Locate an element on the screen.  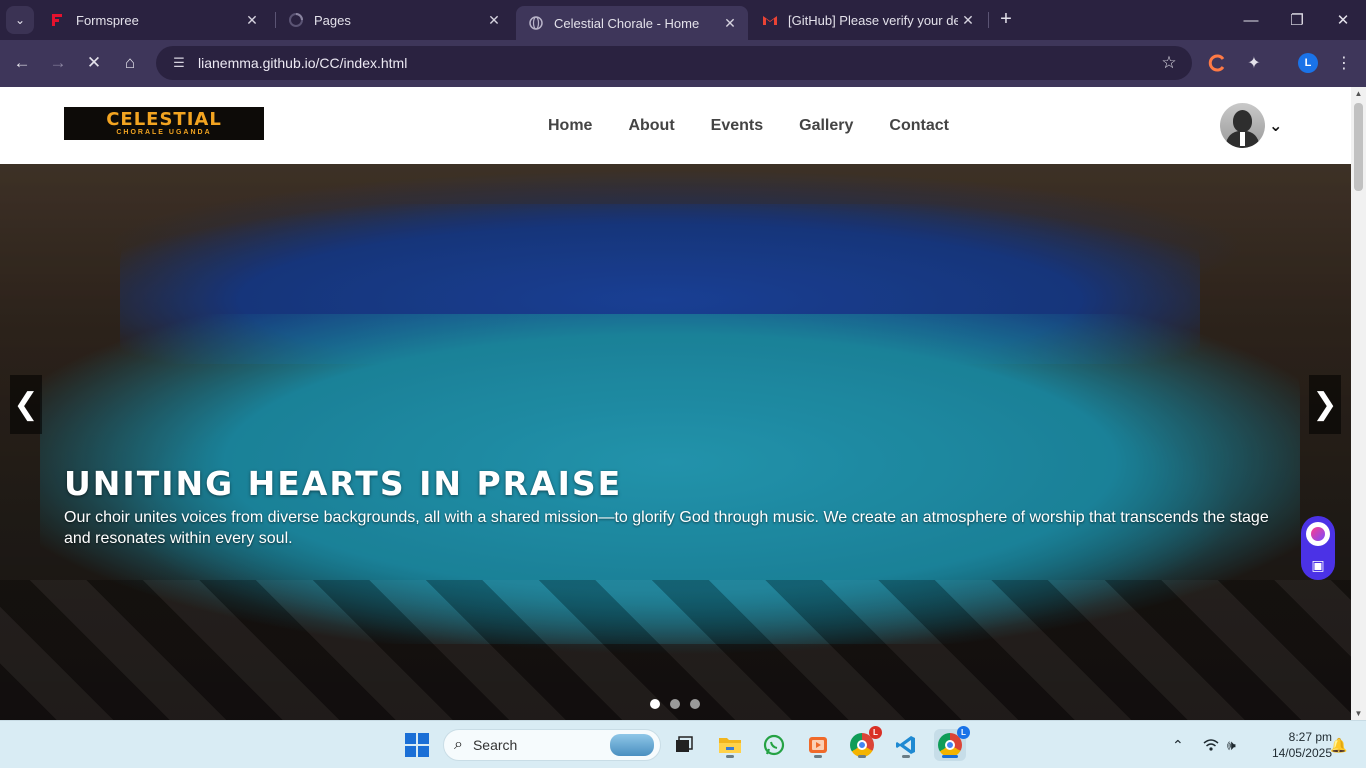
carousel-prev-button: ❮ is located at coordinates (26, 404).